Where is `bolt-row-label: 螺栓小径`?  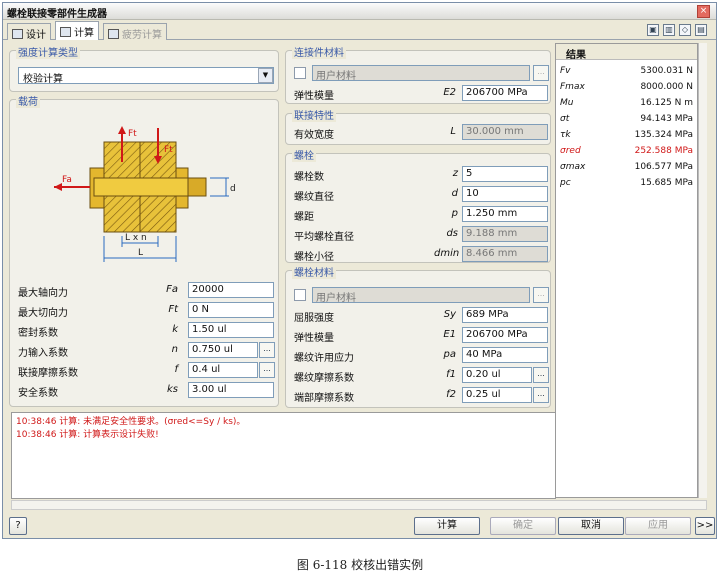 bolt-row-label: 螺栓小径 is located at coordinates (314, 257).